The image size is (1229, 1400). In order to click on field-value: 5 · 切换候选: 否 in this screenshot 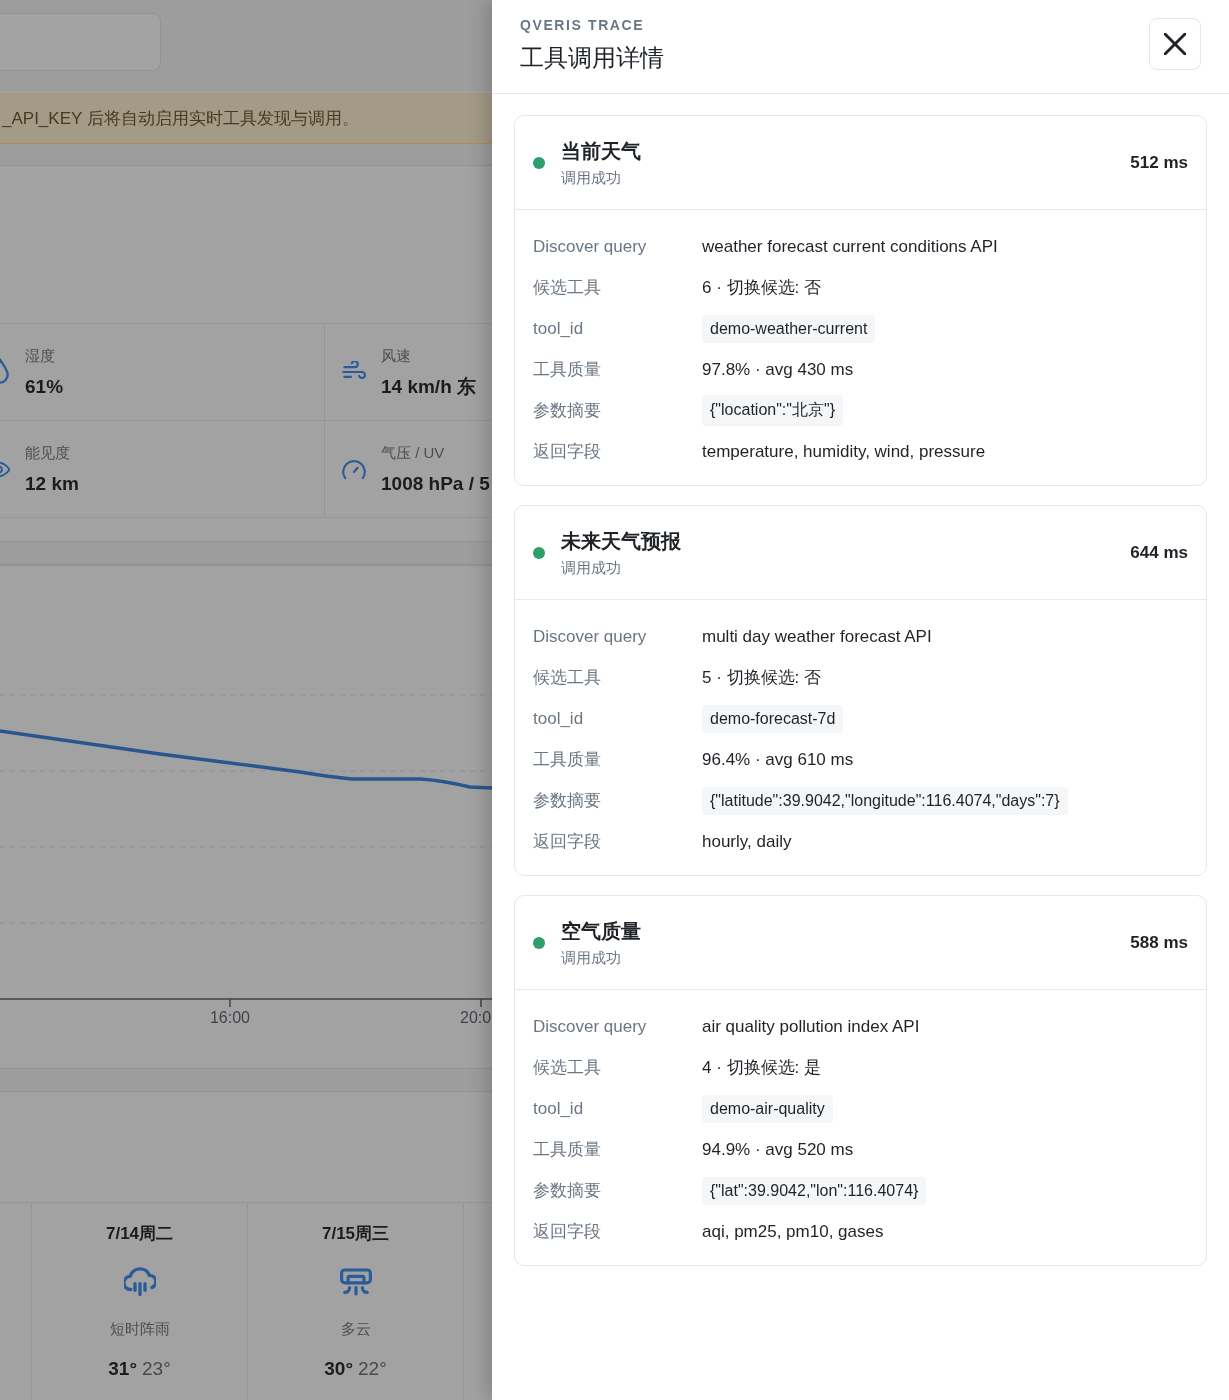, I will do `click(761, 678)`.